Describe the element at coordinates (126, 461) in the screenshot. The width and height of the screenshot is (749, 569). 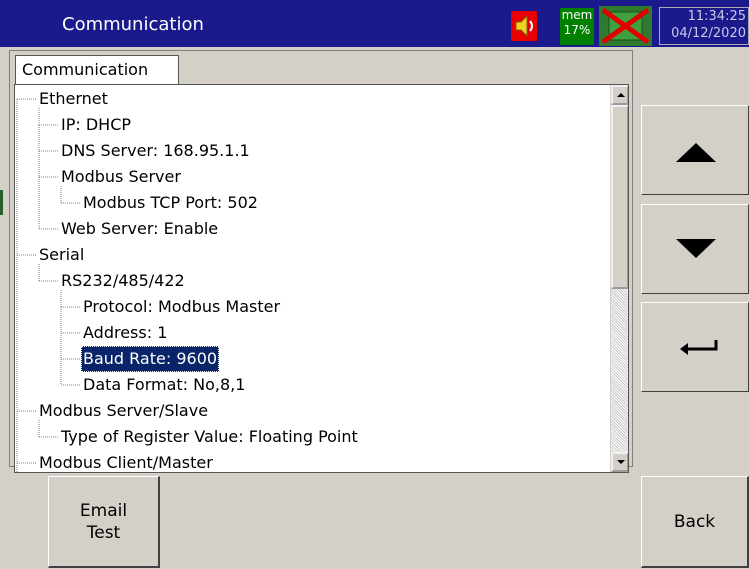
I see `tree-item: Modbus Client/Master` at that location.